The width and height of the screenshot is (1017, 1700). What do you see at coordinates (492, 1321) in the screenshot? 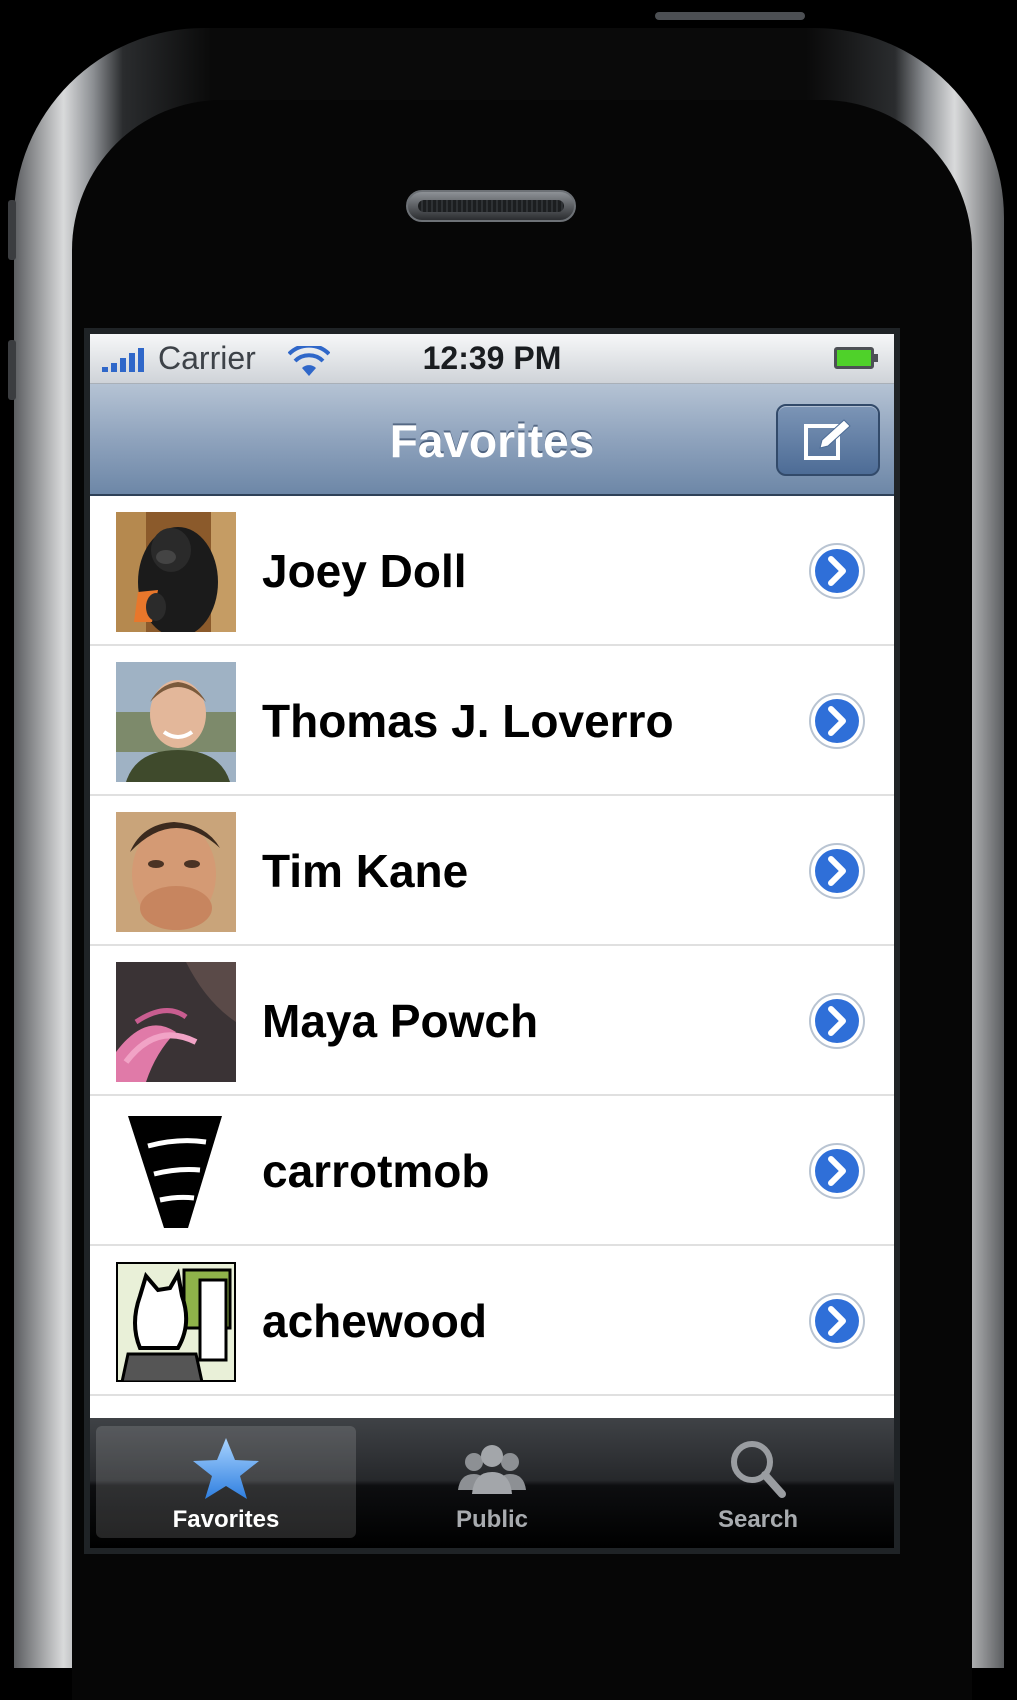
I see `list-item: achewood` at bounding box center [492, 1321].